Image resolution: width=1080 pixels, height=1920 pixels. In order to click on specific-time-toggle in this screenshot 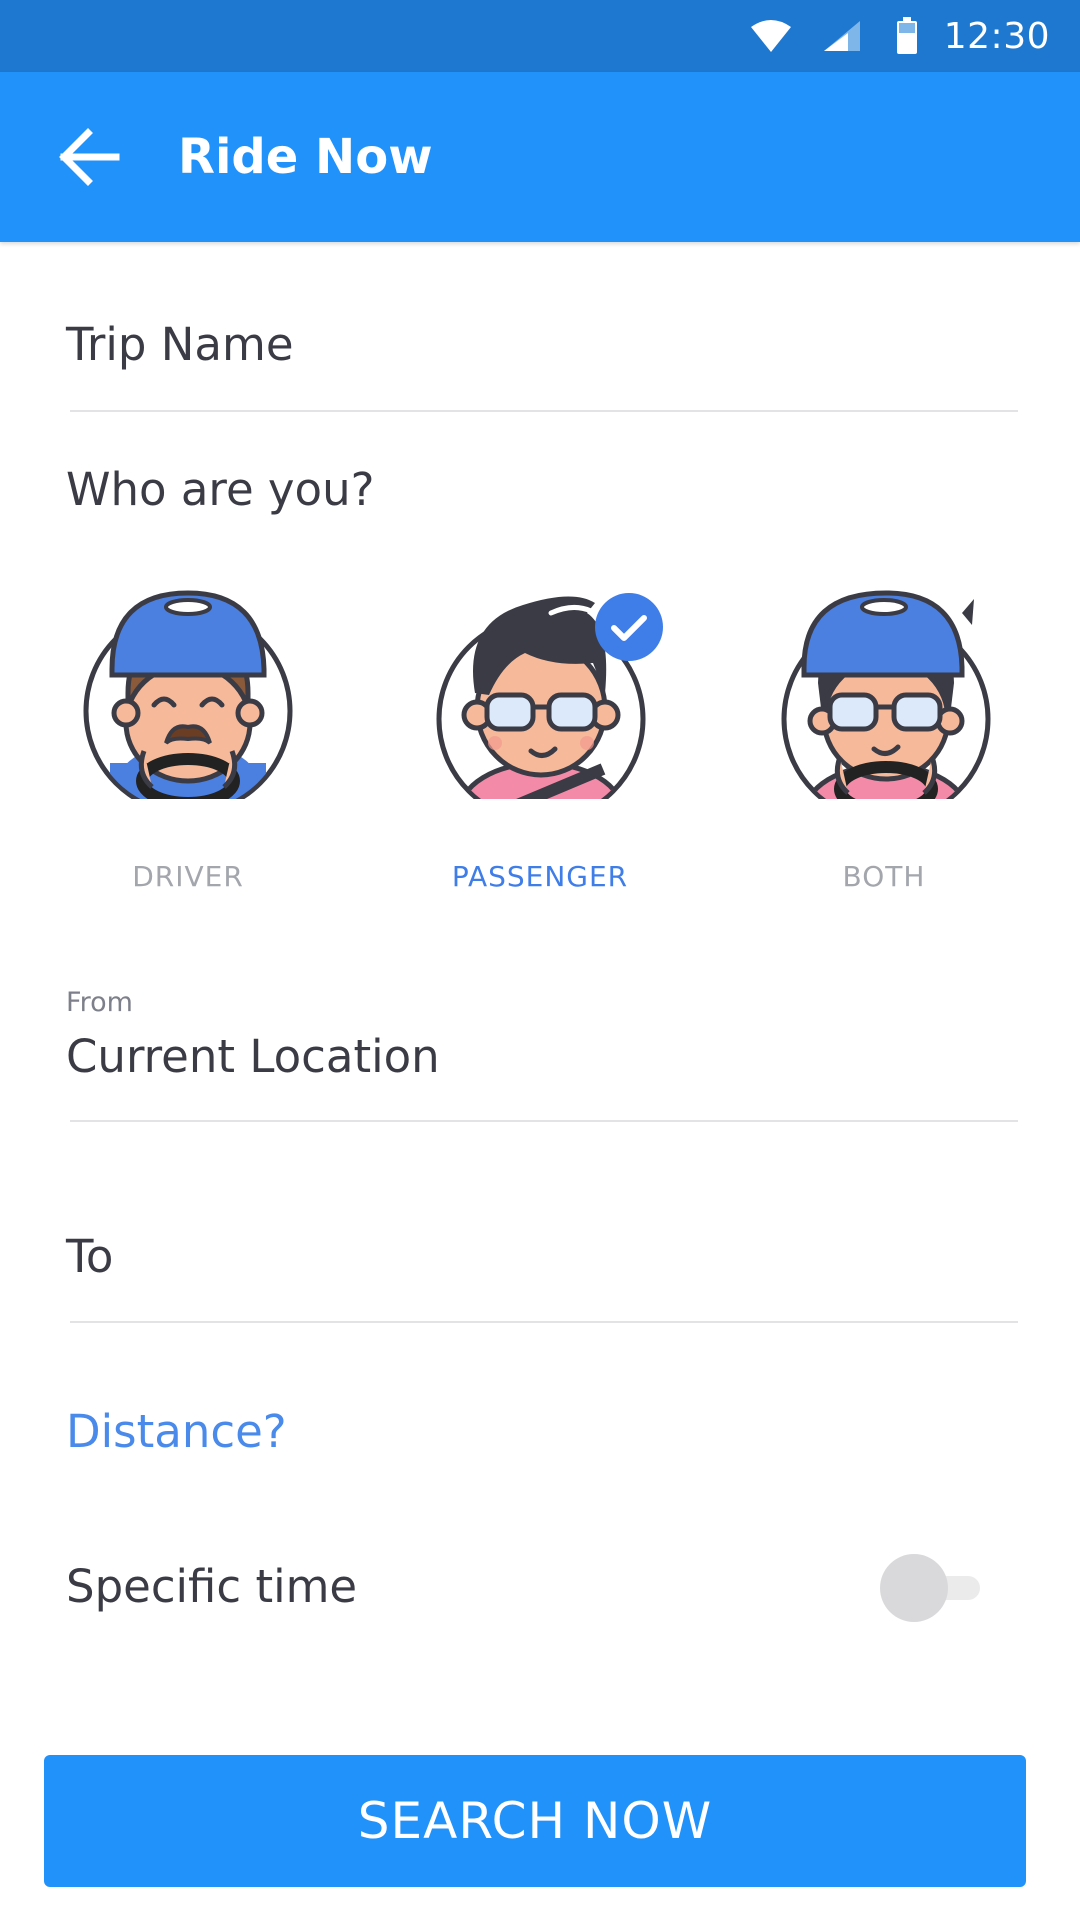, I will do `click(940, 1588)`.